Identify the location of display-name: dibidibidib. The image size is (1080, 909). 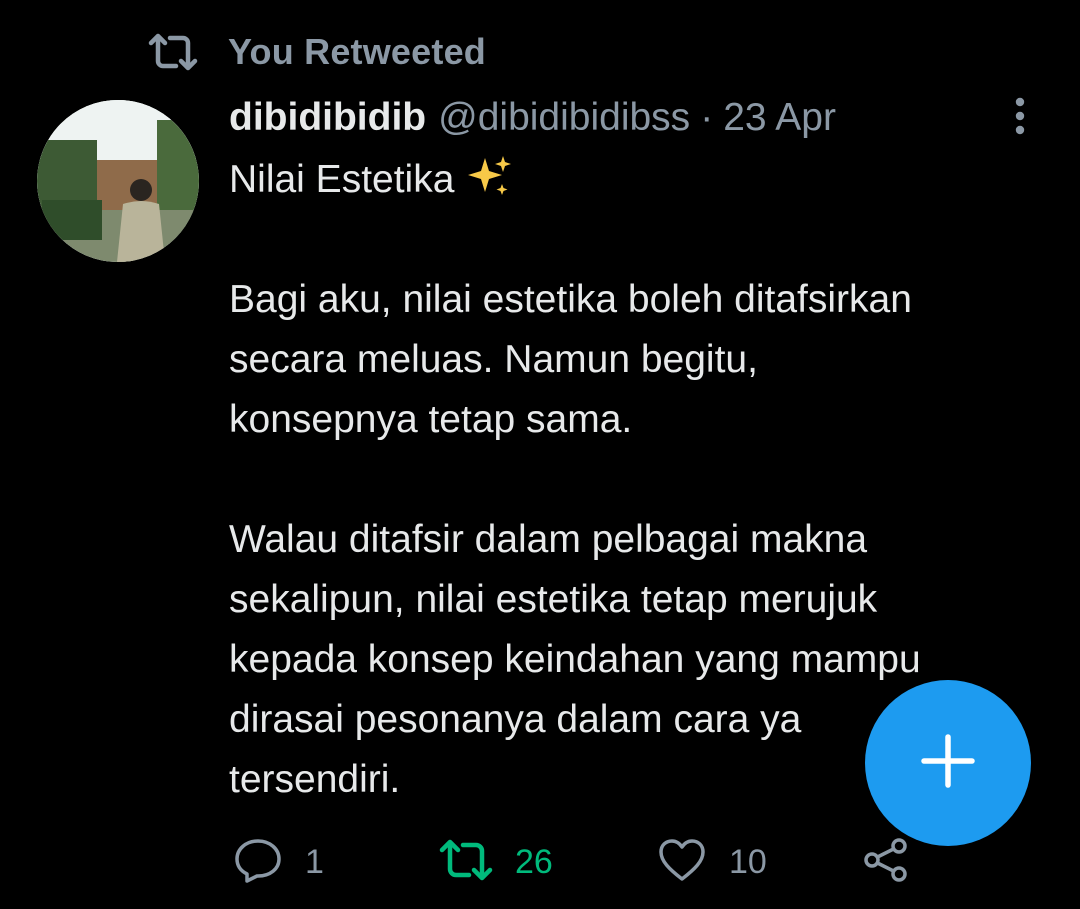
(327, 118).